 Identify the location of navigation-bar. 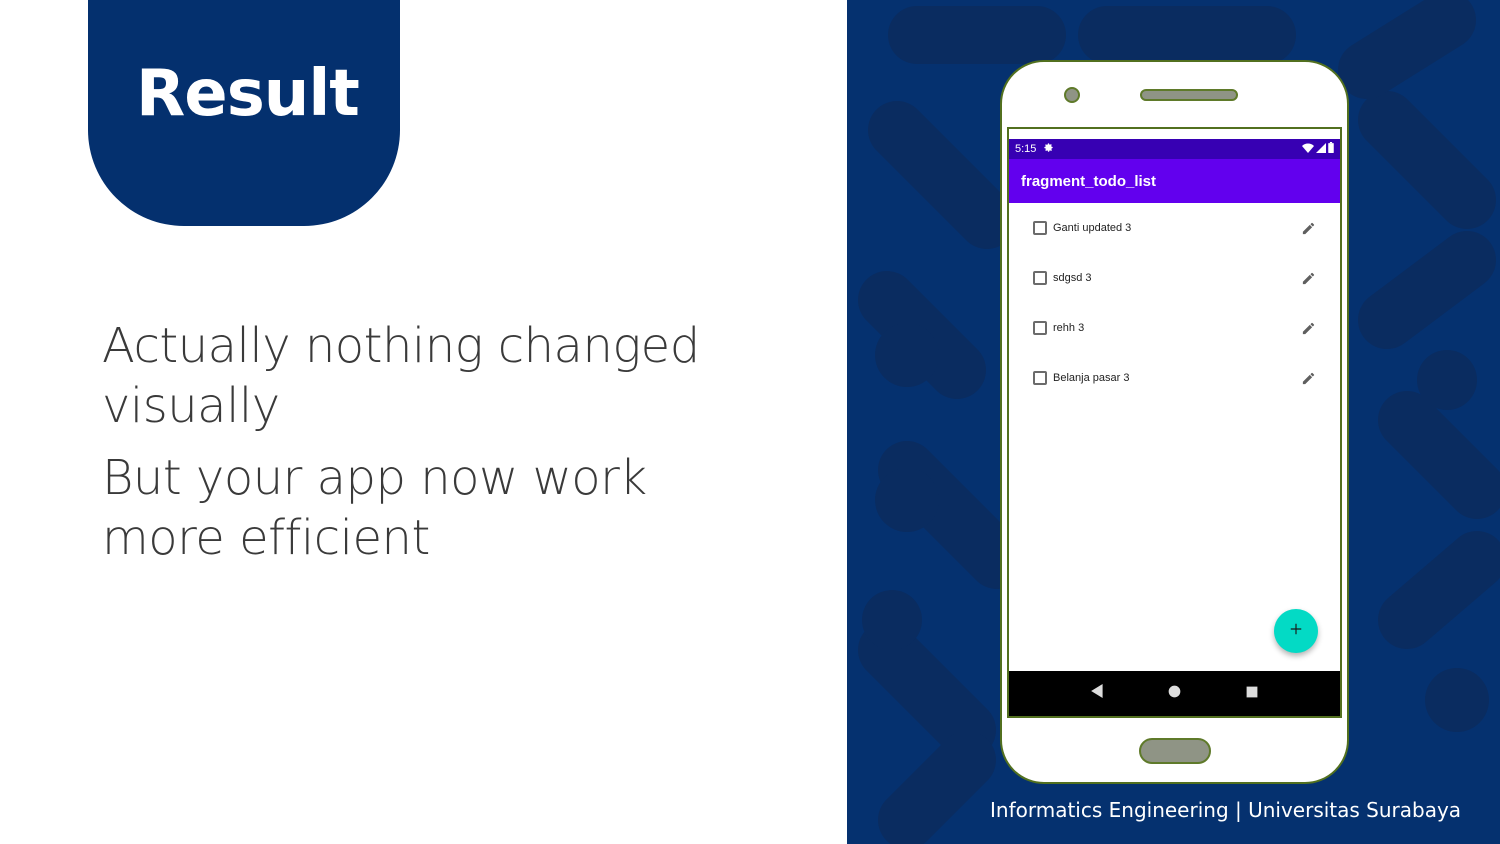
(1174, 693).